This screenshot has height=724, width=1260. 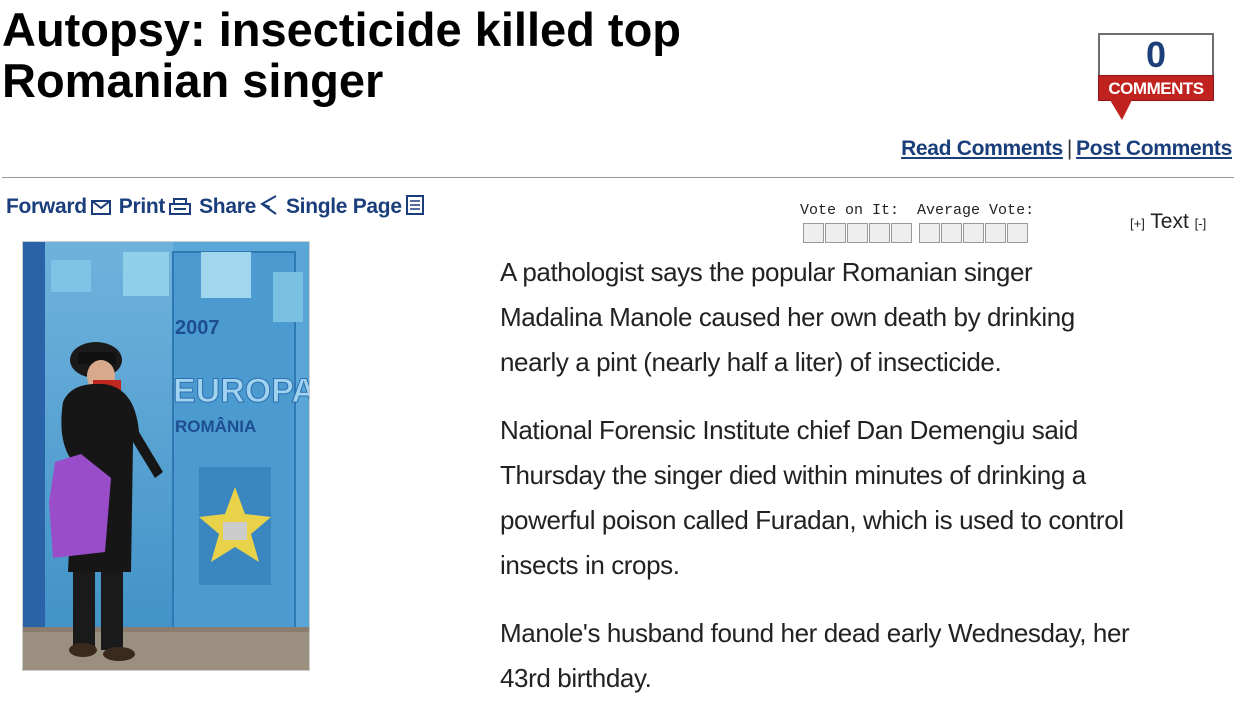 What do you see at coordinates (982, 148) in the screenshot?
I see `read-comments-link: Read Comments` at bounding box center [982, 148].